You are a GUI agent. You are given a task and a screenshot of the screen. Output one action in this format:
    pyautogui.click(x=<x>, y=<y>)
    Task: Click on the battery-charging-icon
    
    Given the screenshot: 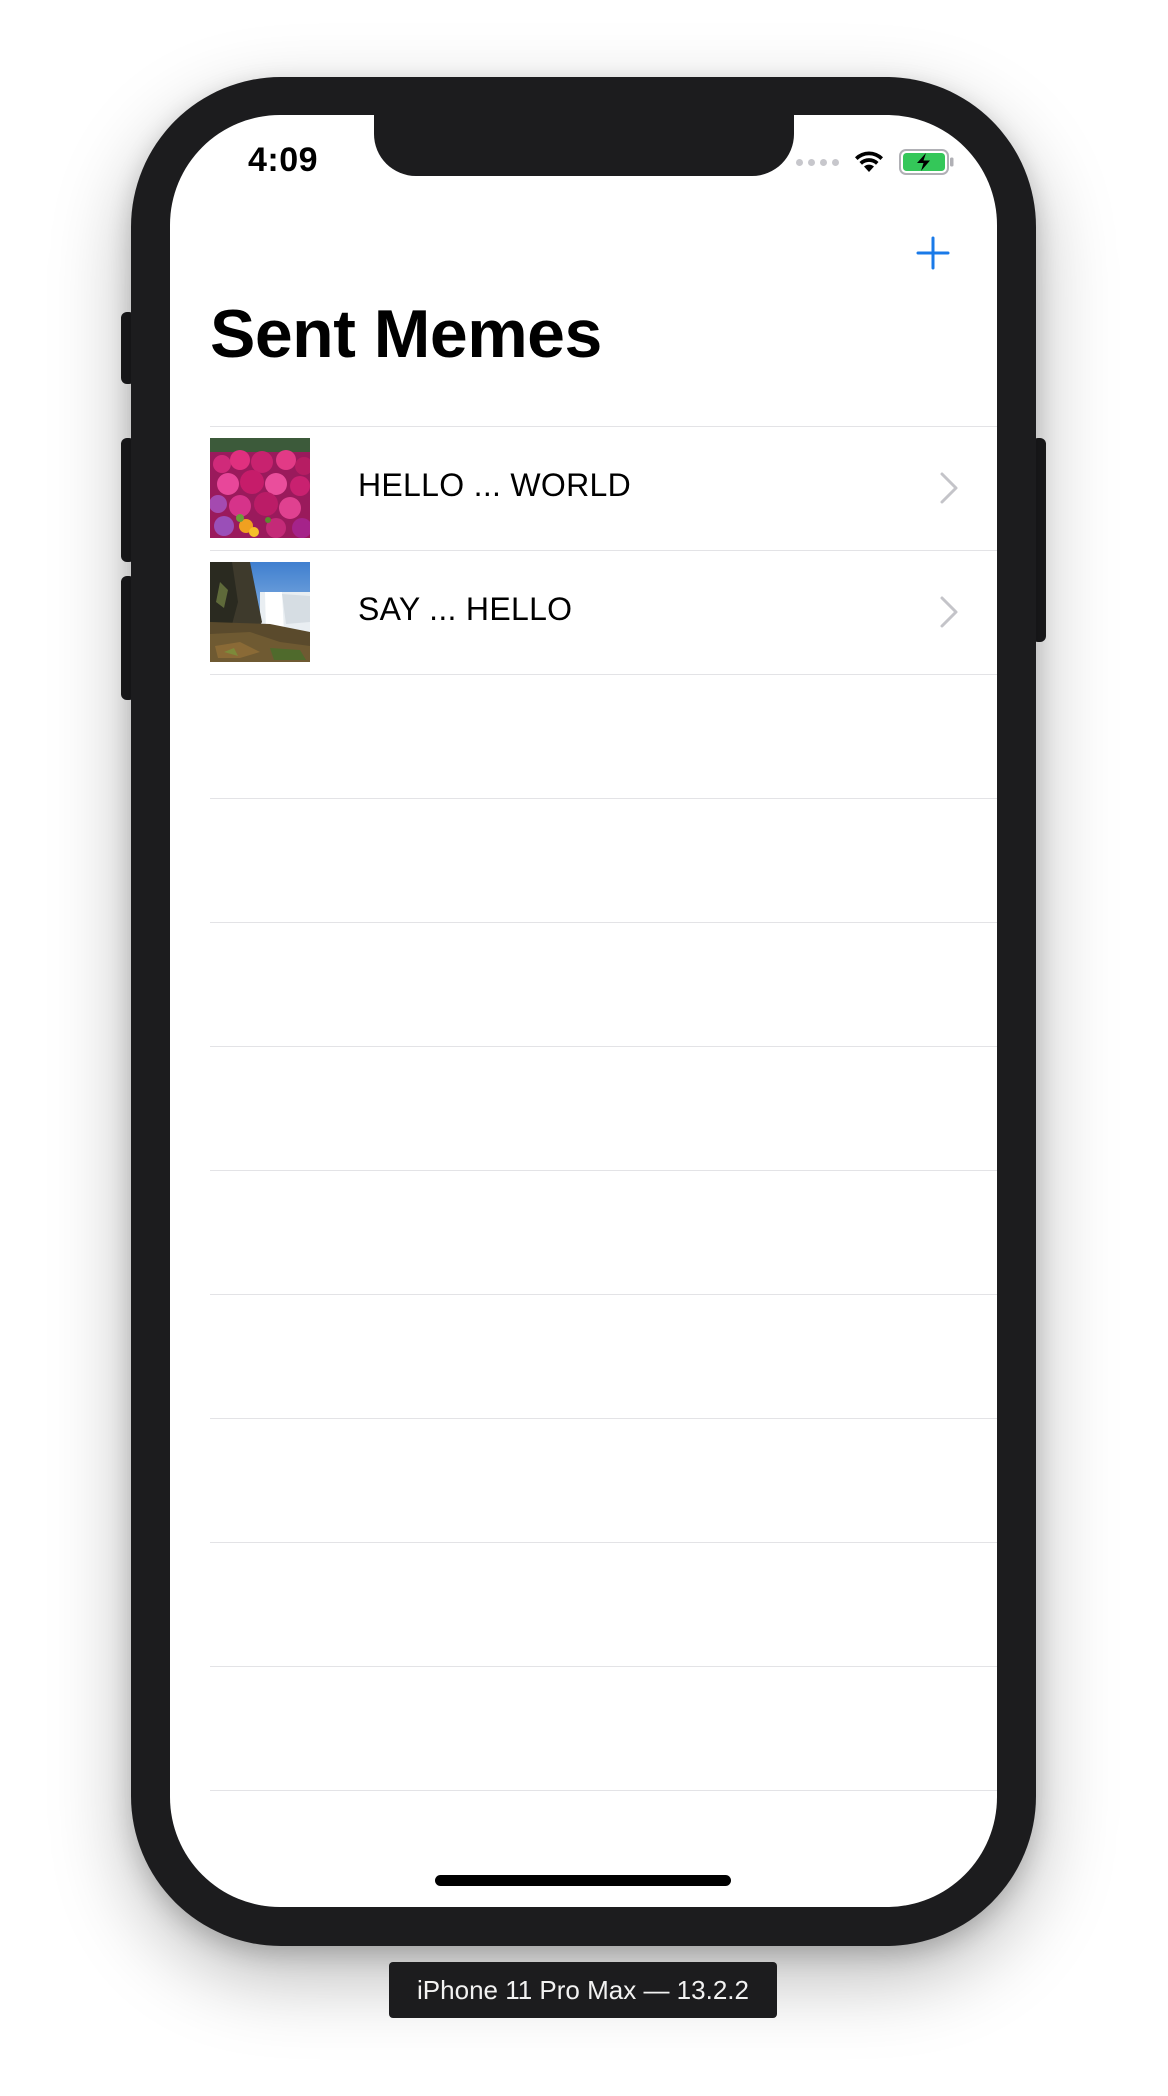 What is the action you would take?
    pyautogui.click(x=927, y=162)
    